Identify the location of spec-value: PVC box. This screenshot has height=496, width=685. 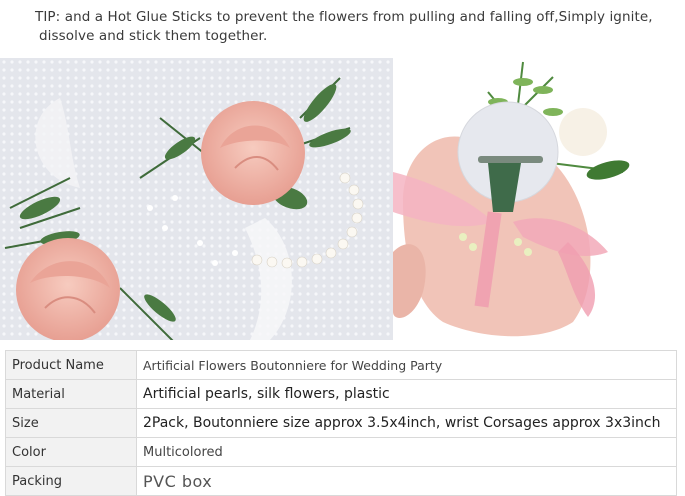
(406, 481).